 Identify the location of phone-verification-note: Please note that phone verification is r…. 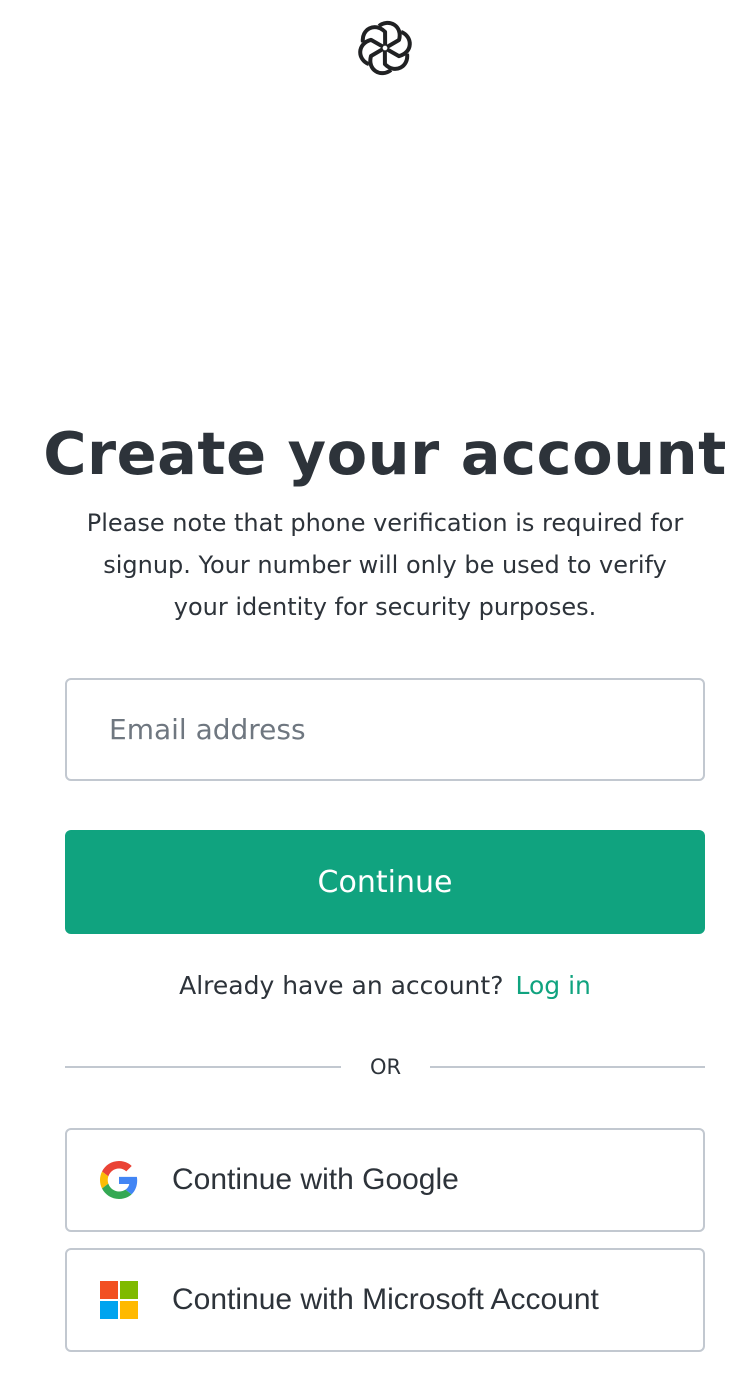
(385, 565).